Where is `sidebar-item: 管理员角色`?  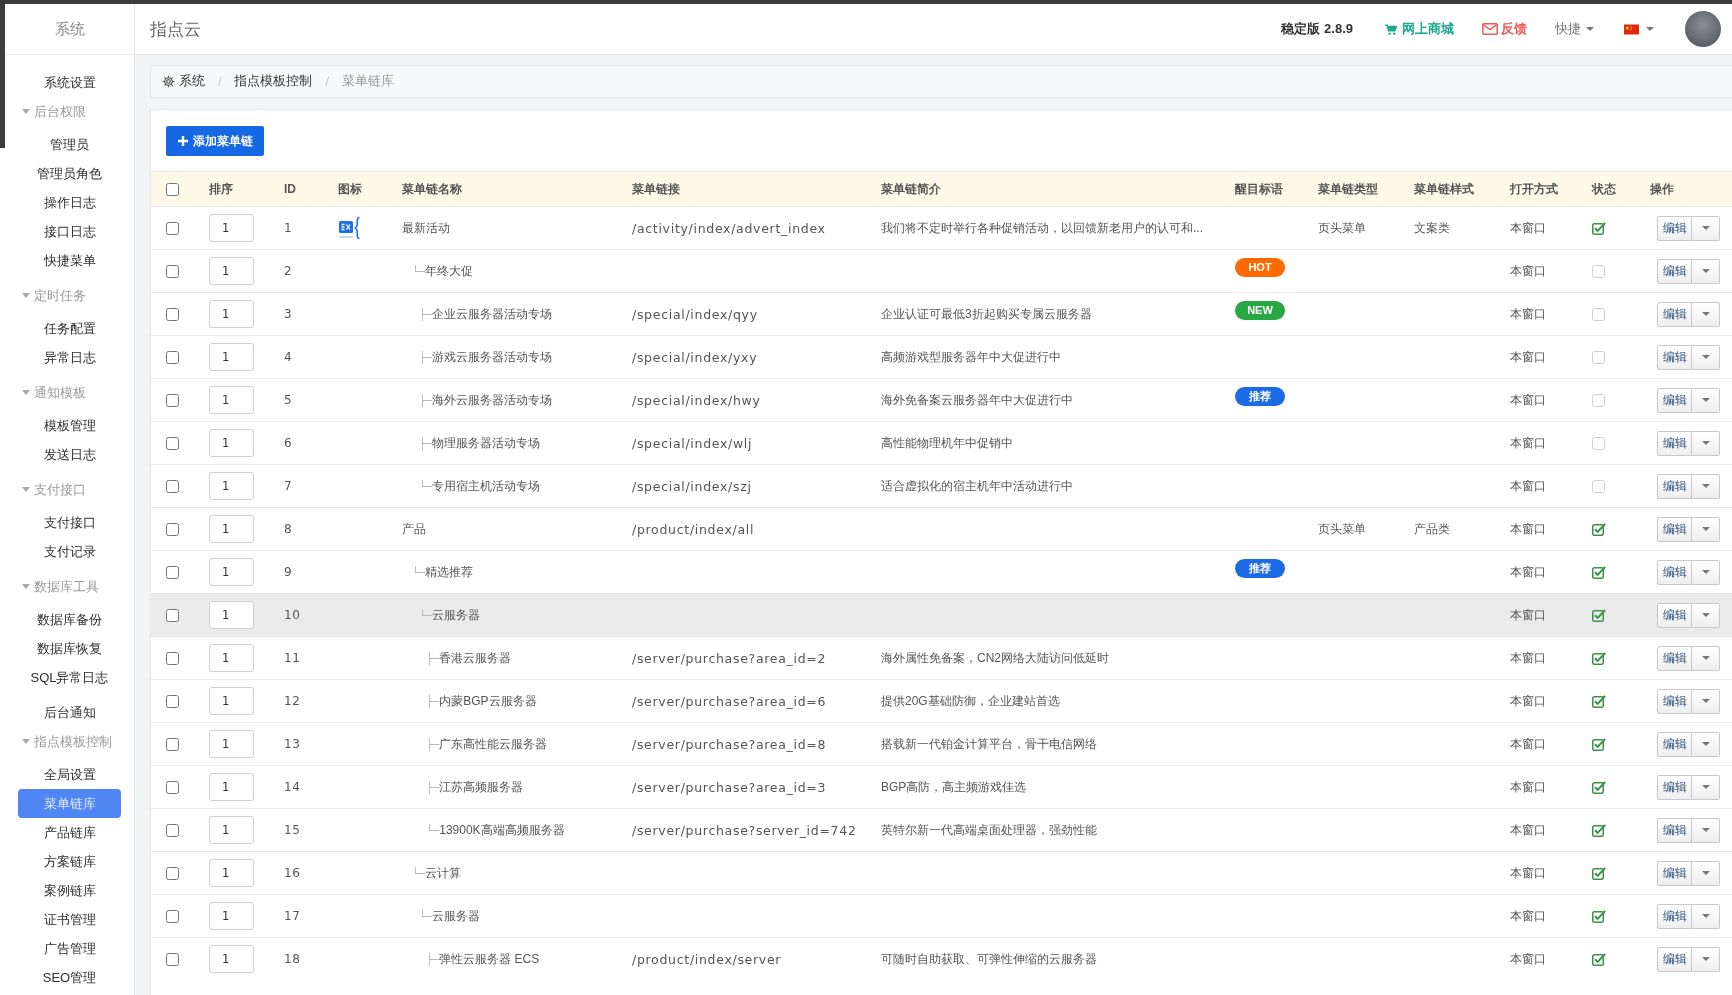 sidebar-item: 管理员角色 is located at coordinates (69, 173).